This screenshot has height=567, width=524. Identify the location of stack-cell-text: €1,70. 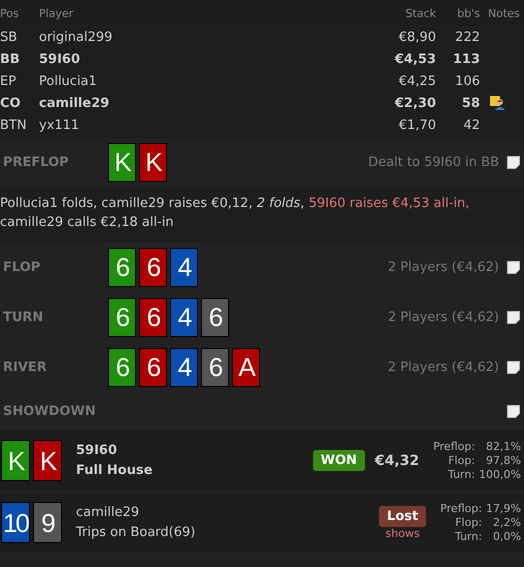
(417, 125).